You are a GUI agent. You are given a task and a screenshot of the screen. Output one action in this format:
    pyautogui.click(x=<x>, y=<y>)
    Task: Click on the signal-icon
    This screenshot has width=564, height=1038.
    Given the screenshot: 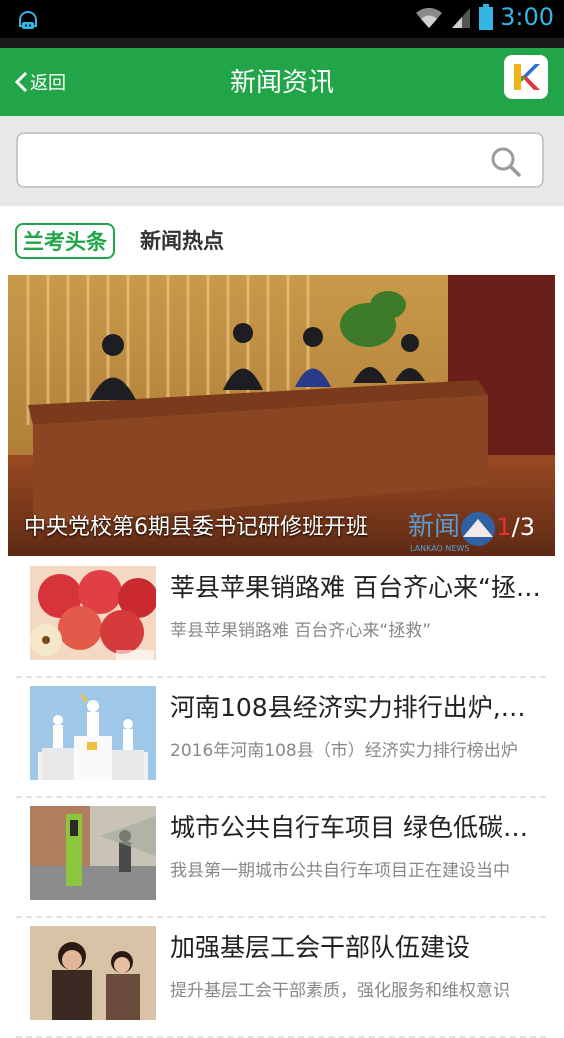 What is the action you would take?
    pyautogui.click(x=461, y=18)
    